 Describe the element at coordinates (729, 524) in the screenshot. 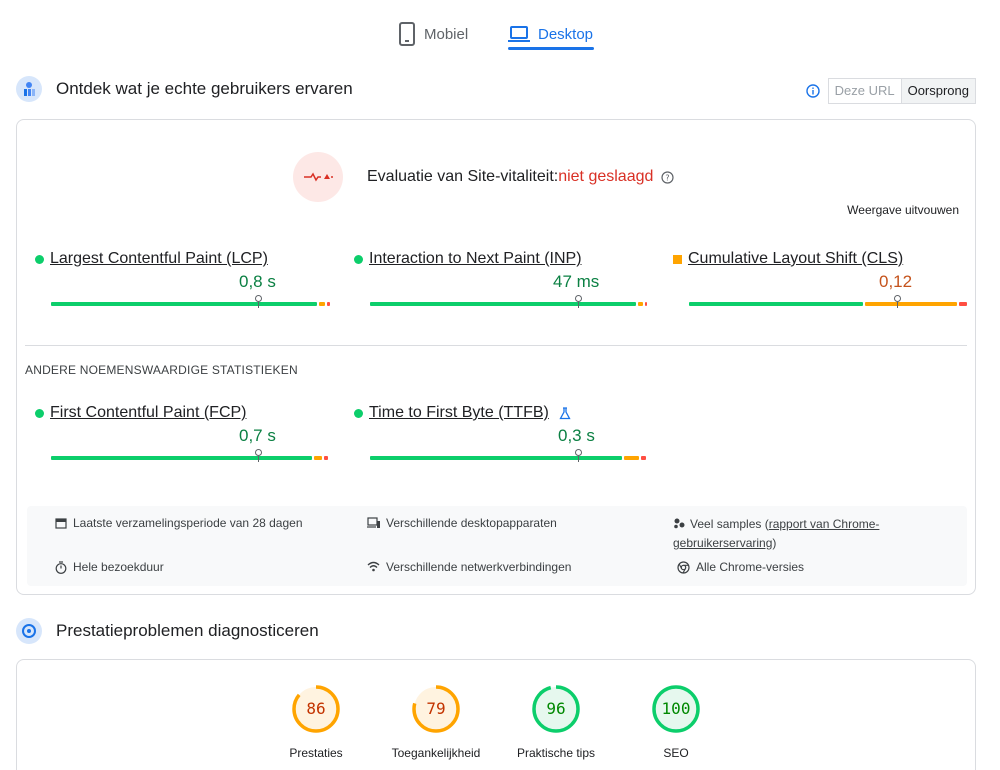

I see `info-samples-prefix: Veel samples (` at that location.